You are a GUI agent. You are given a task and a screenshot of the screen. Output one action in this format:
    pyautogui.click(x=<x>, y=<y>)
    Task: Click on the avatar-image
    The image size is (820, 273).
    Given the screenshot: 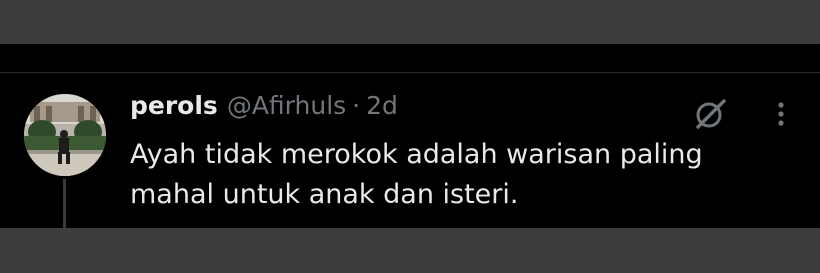 What is the action you would take?
    pyautogui.click(x=65, y=135)
    